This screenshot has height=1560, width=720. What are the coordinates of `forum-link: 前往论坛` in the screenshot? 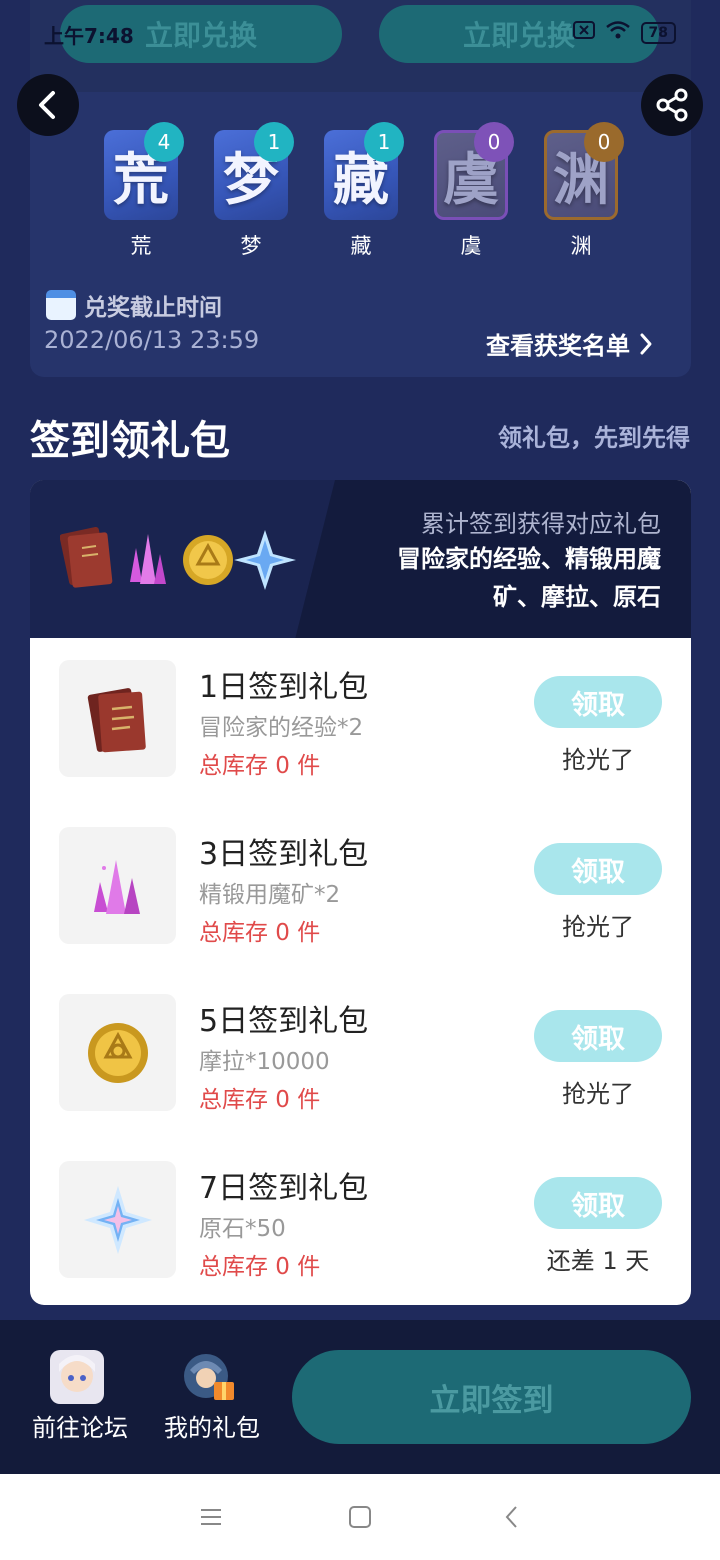 It's located at (80, 1396).